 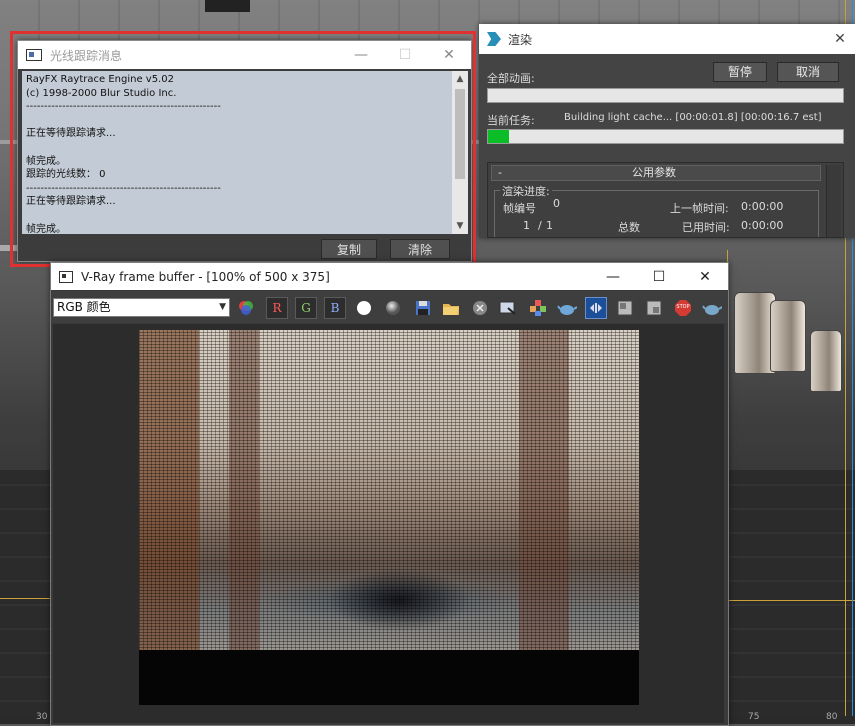 What do you see at coordinates (762, 206) in the screenshot?
I see `prev-frame-time-value: 0:00:00` at bounding box center [762, 206].